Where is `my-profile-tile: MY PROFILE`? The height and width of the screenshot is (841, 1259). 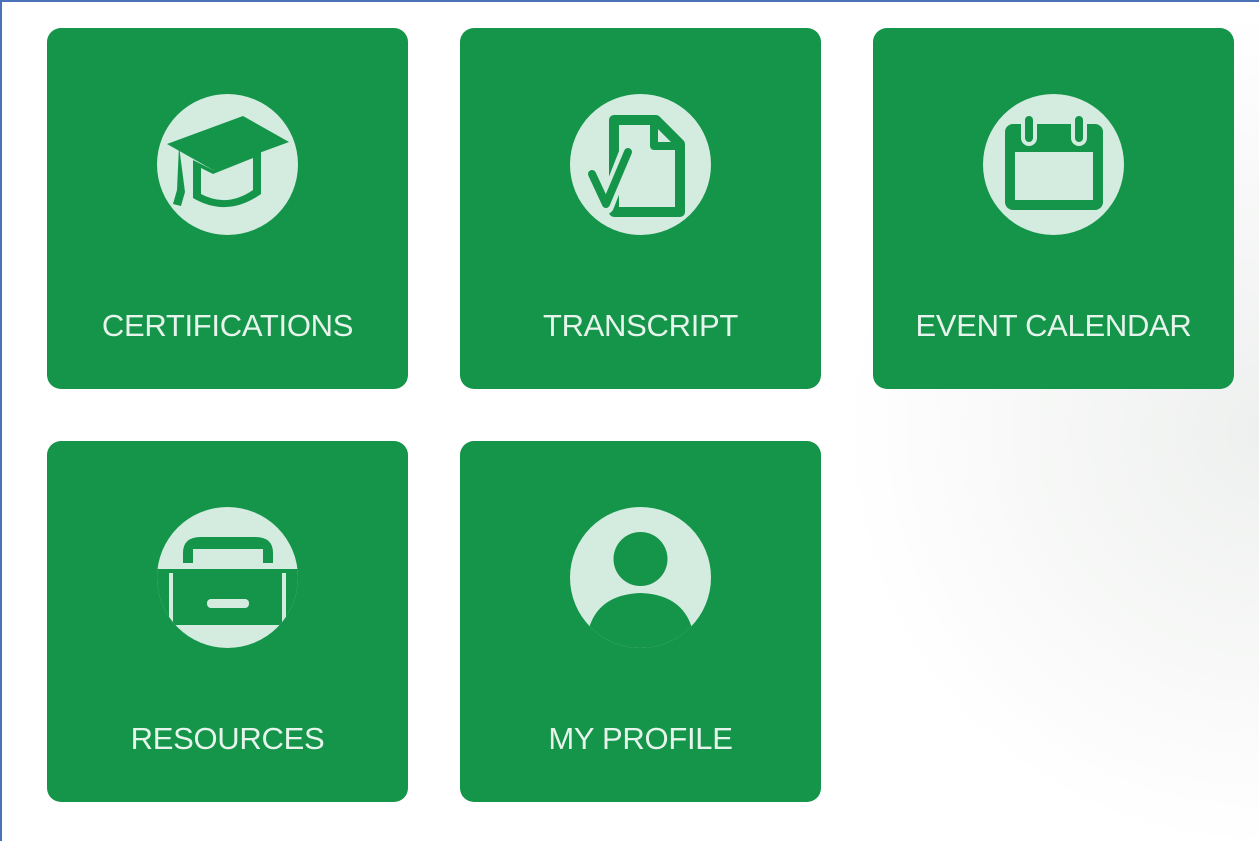
my-profile-tile: MY PROFILE is located at coordinates (640, 621).